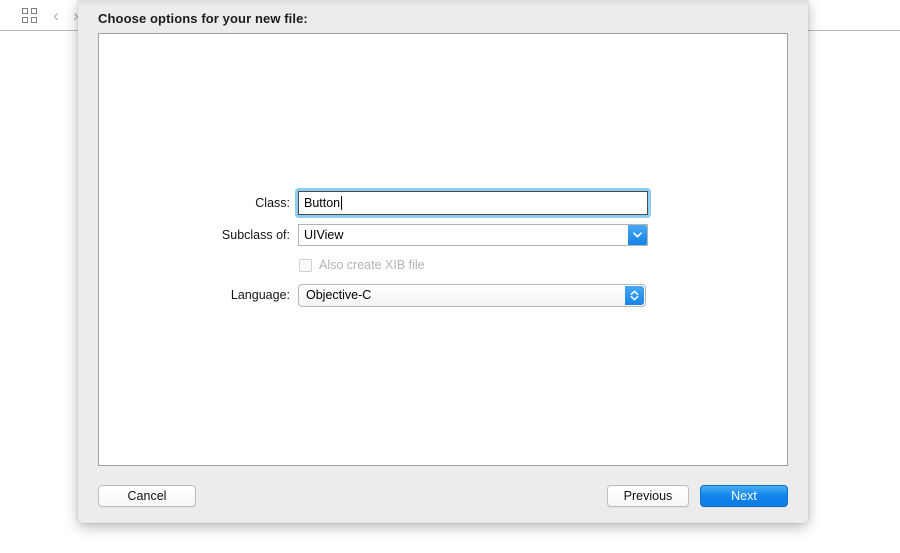 The height and width of the screenshot is (553, 900). Describe the element at coordinates (203, 18) in the screenshot. I see `sheet-title: Choose options for your new file:` at that location.